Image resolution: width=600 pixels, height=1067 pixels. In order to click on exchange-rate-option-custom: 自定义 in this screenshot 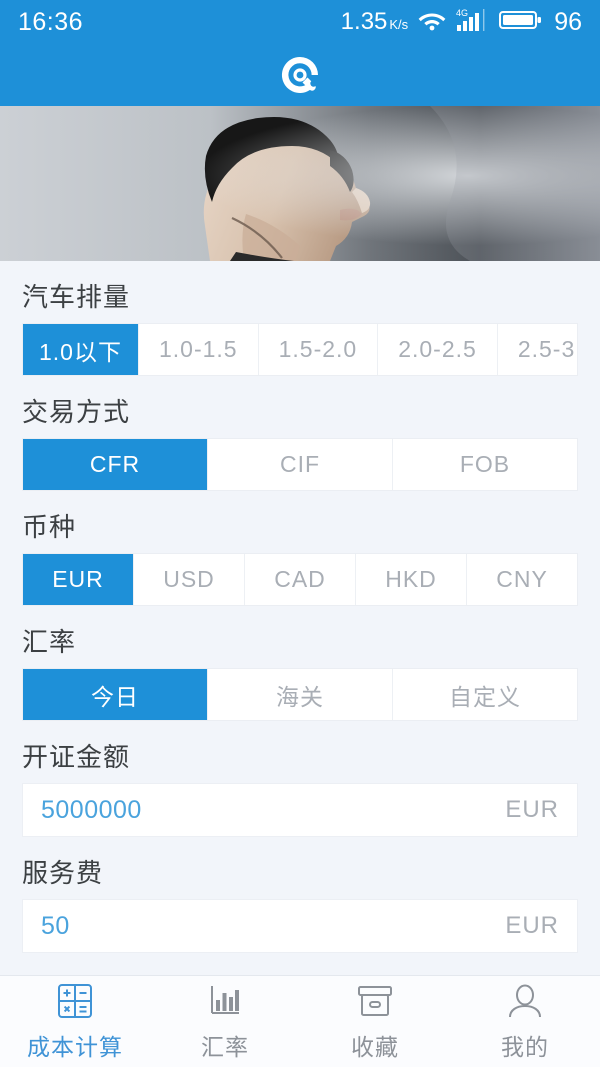, I will do `click(484, 694)`.